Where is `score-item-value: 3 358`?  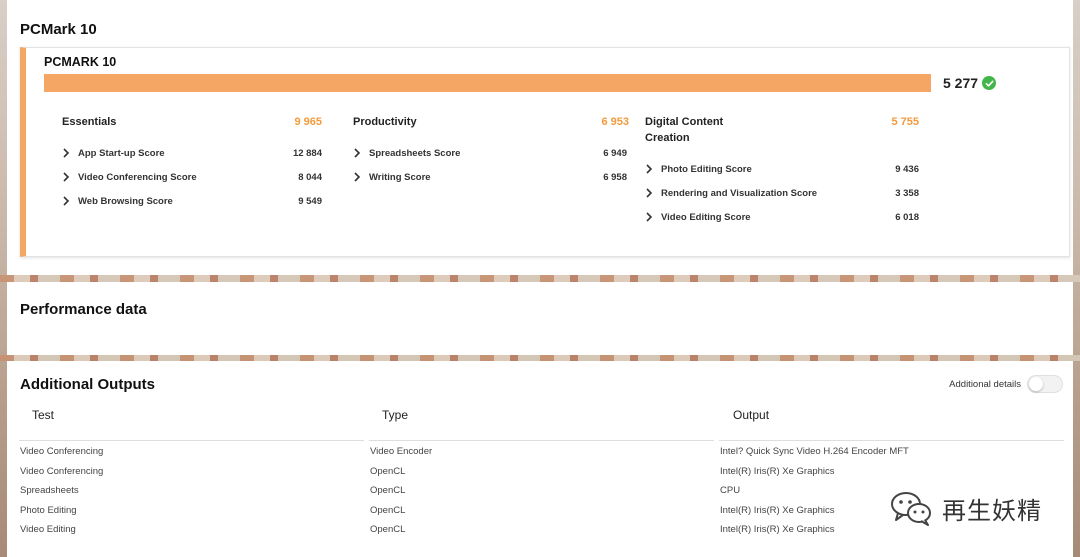 score-item-value: 3 358 is located at coordinates (907, 193).